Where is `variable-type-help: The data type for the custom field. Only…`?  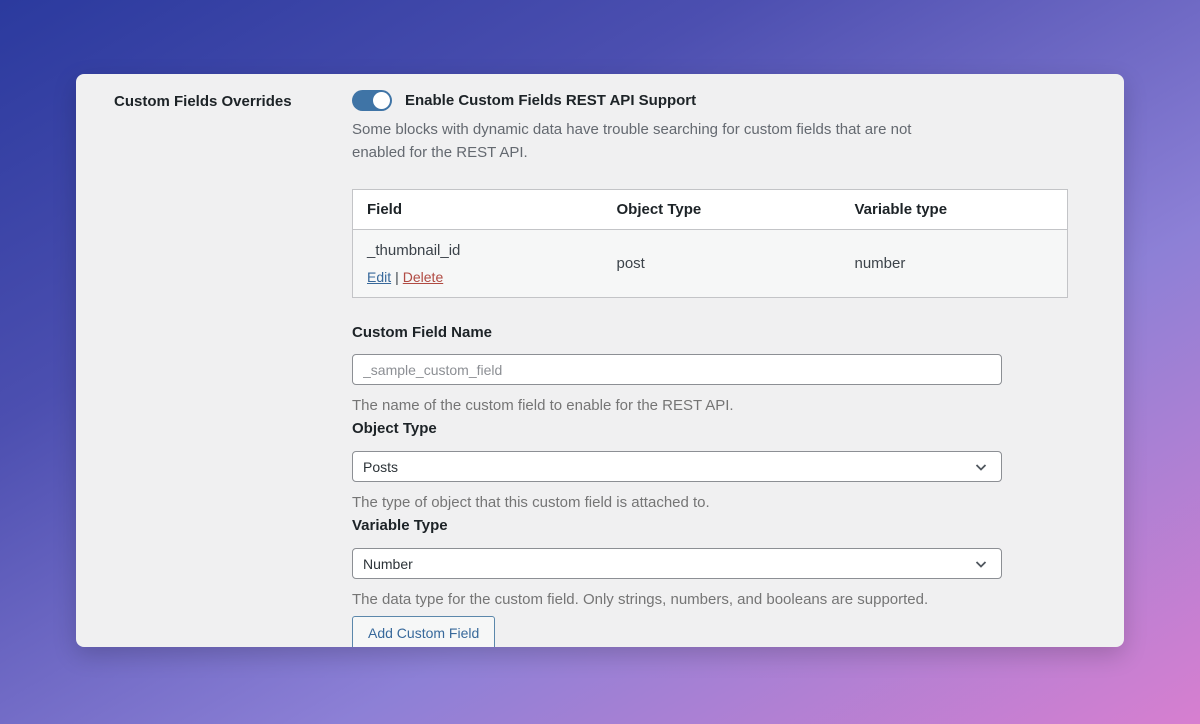 variable-type-help: The data type for the custom field. Only… is located at coordinates (640, 599).